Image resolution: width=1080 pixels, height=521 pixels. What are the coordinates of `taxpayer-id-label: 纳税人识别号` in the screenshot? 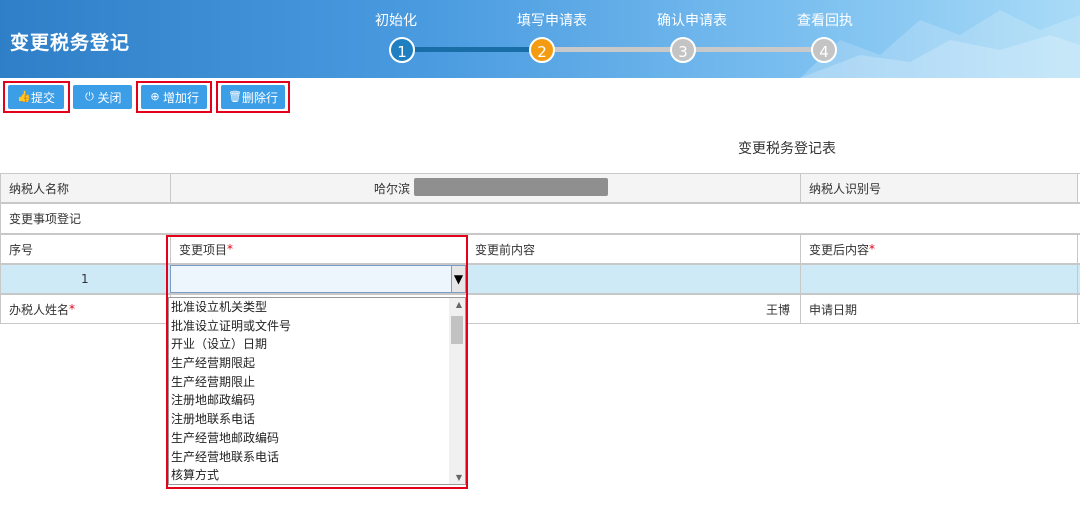 It's located at (845, 188).